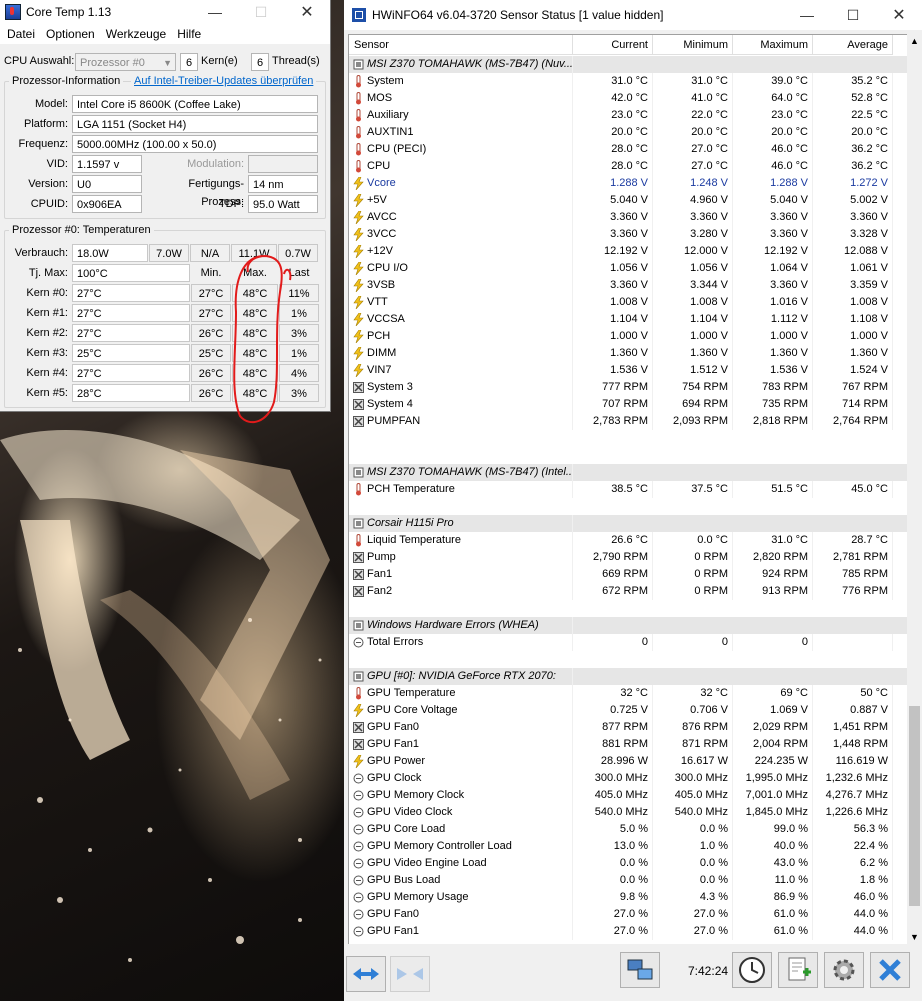 This screenshot has width=922, height=1001. Describe the element at coordinates (136, 34) in the screenshot. I see `menu-werkzeuge: Werkzeuge` at that location.